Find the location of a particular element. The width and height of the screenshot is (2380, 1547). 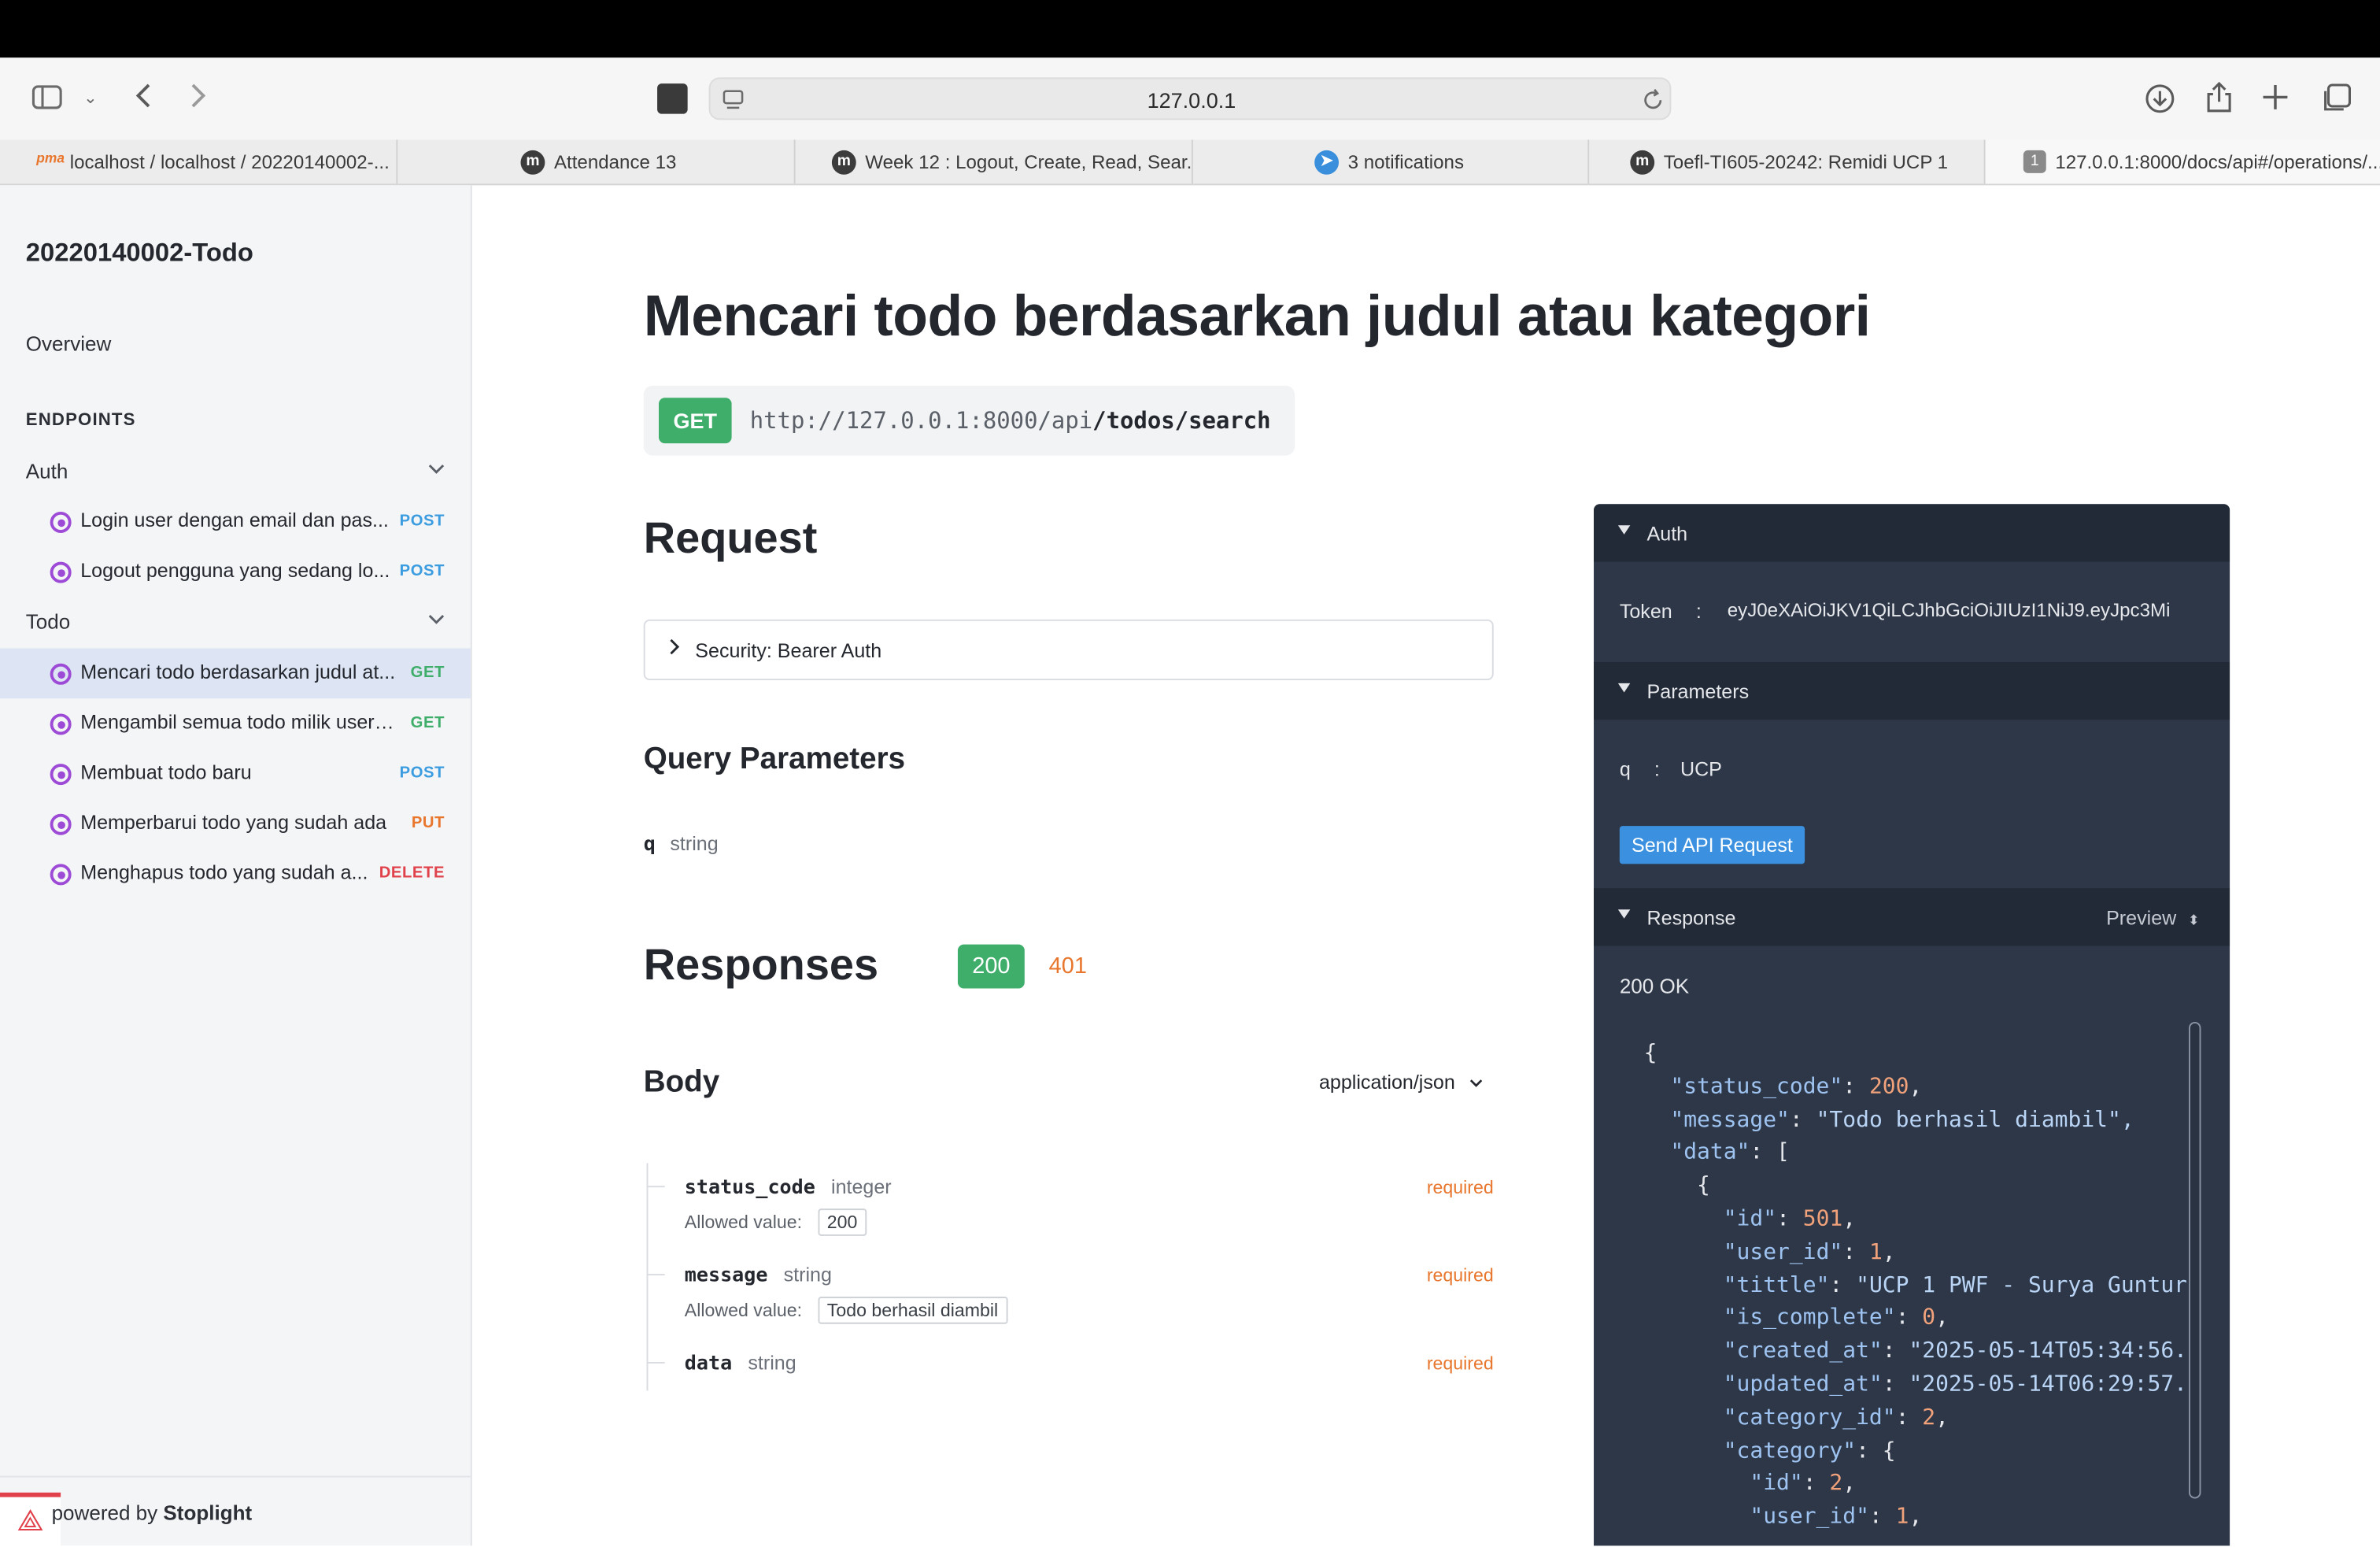

sidebar-toggle-icon is located at coordinates (47, 99).